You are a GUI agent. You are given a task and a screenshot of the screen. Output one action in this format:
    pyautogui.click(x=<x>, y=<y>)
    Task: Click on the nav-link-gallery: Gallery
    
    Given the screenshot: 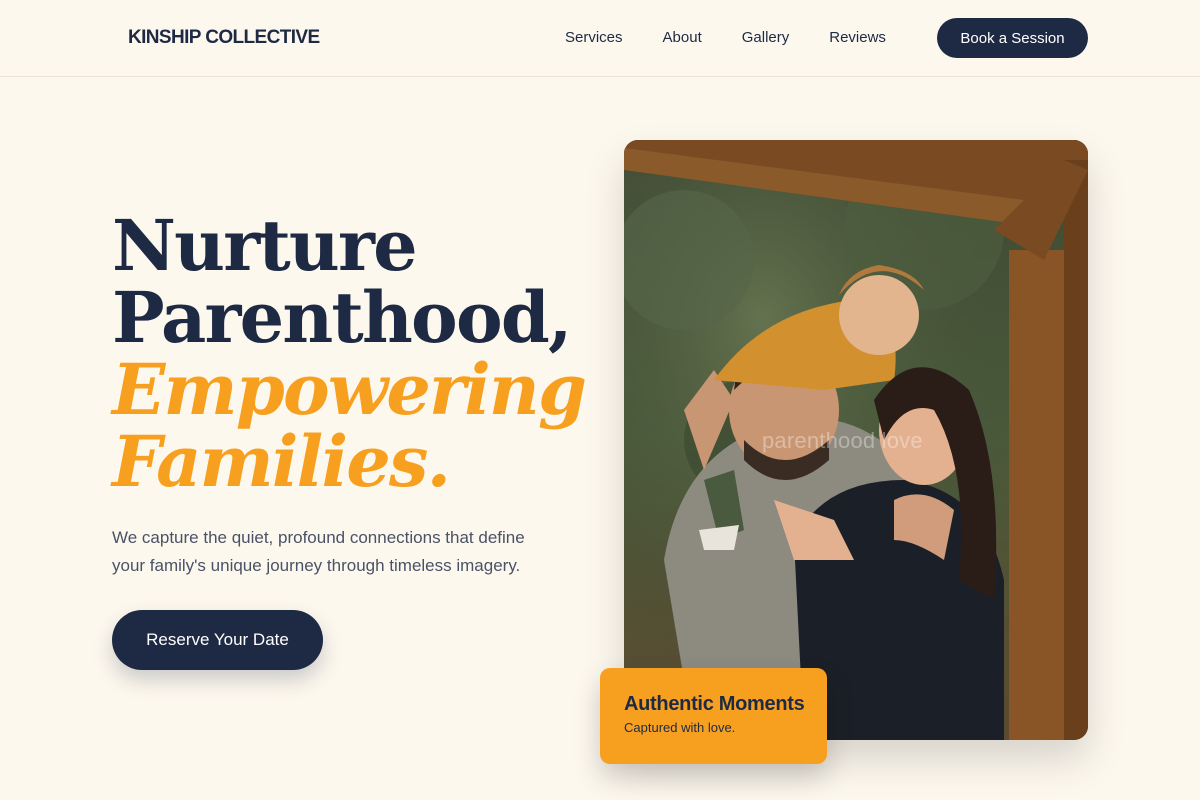 What is the action you would take?
    pyautogui.click(x=766, y=37)
    